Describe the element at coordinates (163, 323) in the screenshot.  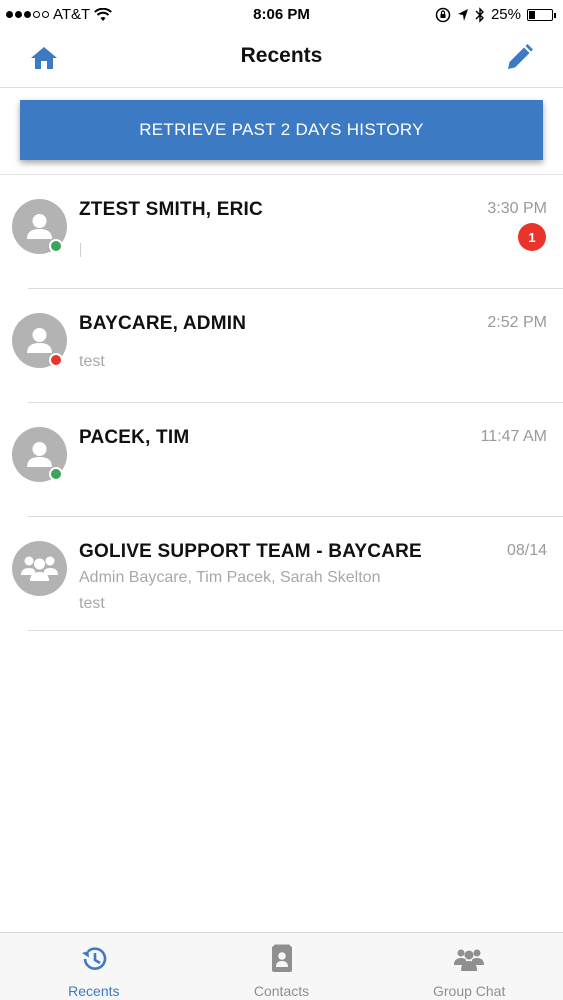
I see `contact-name: BAYCARE, ADMIN` at that location.